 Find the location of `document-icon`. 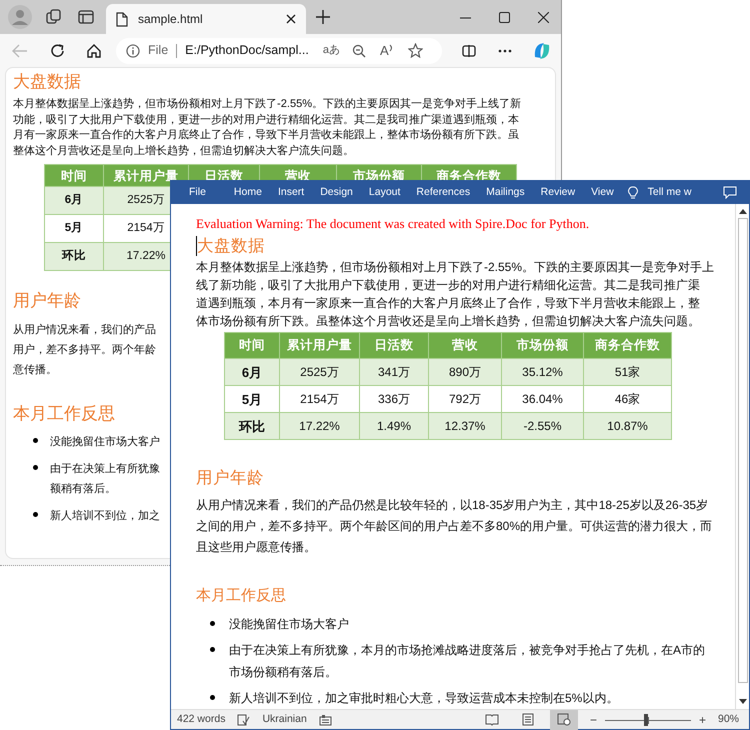

document-icon is located at coordinates (122, 19).